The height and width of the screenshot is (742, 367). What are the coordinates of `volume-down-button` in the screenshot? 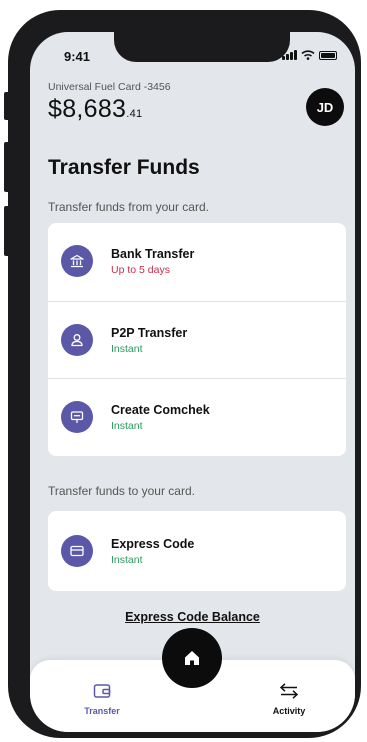 It's located at (7, 231).